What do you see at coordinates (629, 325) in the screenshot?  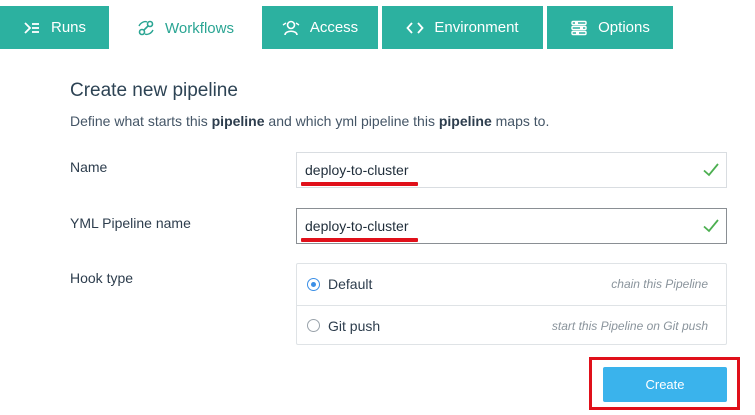 I see `hook-option-git-push-hint: start this Pipeline on Git push` at bounding box center [629, 325].